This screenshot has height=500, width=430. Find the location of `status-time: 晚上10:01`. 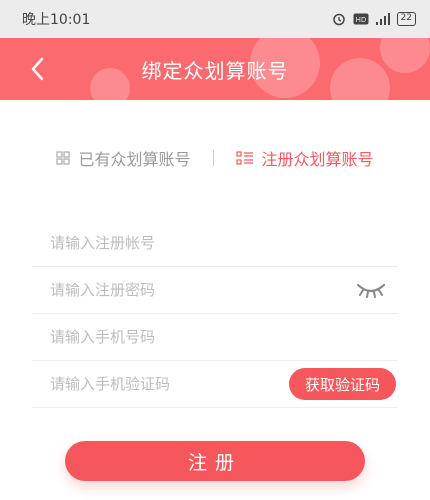

status-time: 晚上10:01 is located at coordinates (56, 20).